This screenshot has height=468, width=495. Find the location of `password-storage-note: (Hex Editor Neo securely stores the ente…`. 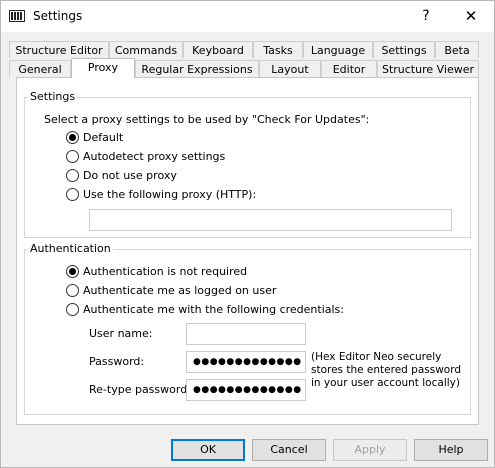

password-storage-note: (Hex Editor Neo securely stores the ente… is located at coordinates (386, 370).